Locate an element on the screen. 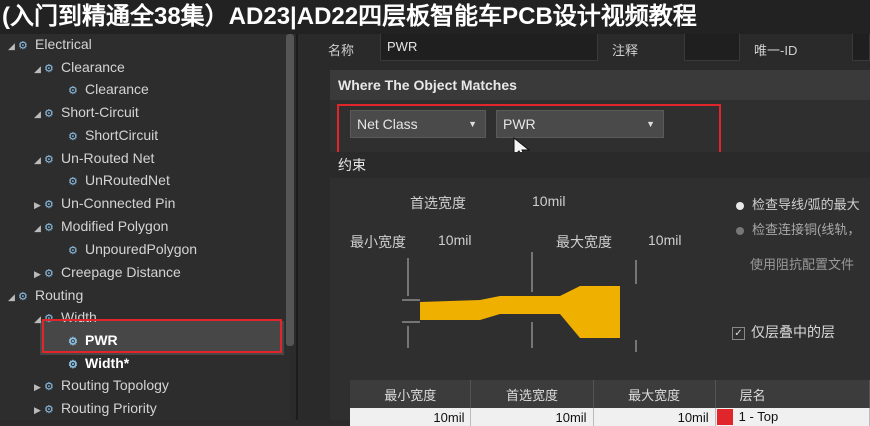 The height and width of the screenshot is (426, 870). tree-item-routing-topology: ▶ ⚙ Routing Topology is located at coordinates (101, 385).